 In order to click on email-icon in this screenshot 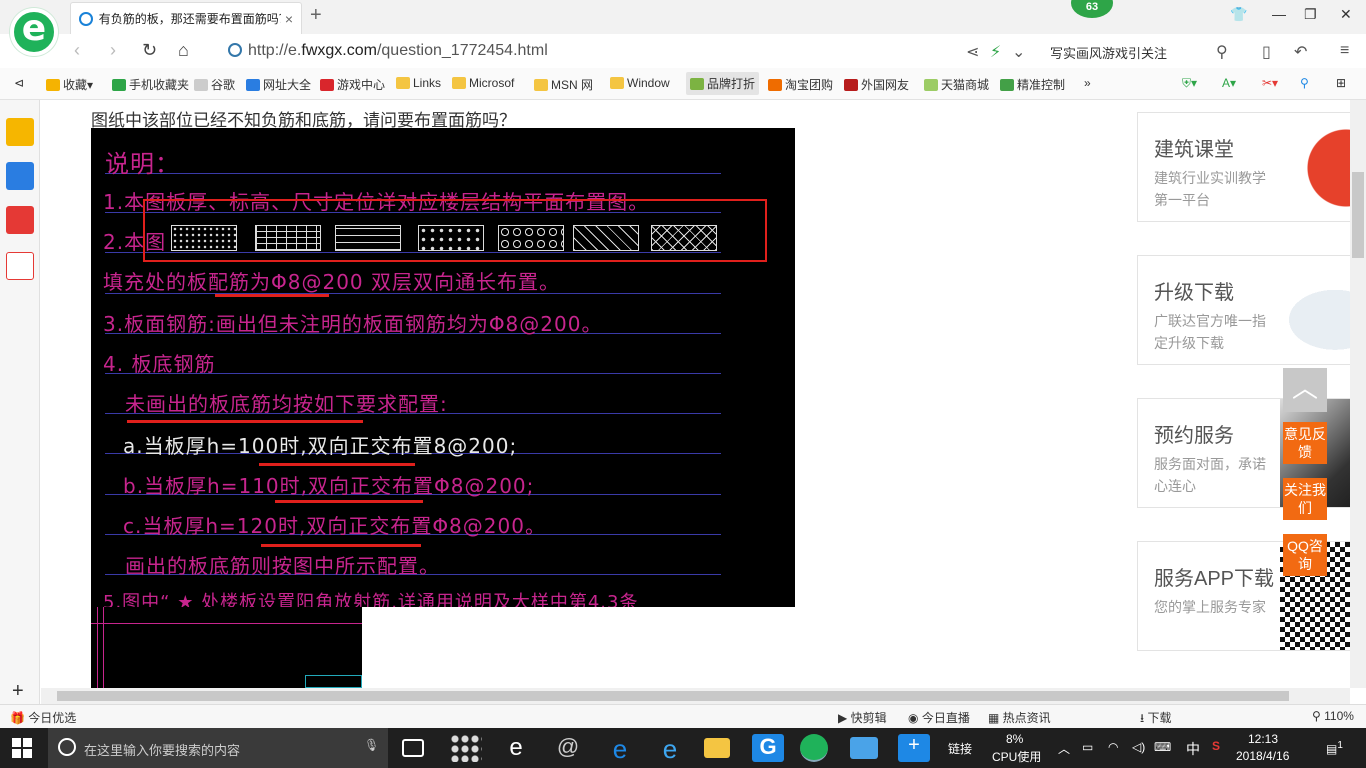, I will do `click(20, 266)`.